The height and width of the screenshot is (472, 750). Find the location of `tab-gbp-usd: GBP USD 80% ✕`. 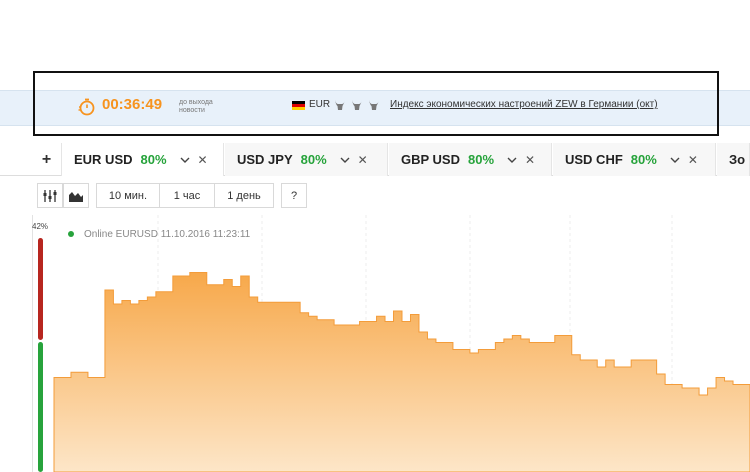

tab-gbp-usd: GBP USD 80% ✕ is located at coordinates (470, 159).